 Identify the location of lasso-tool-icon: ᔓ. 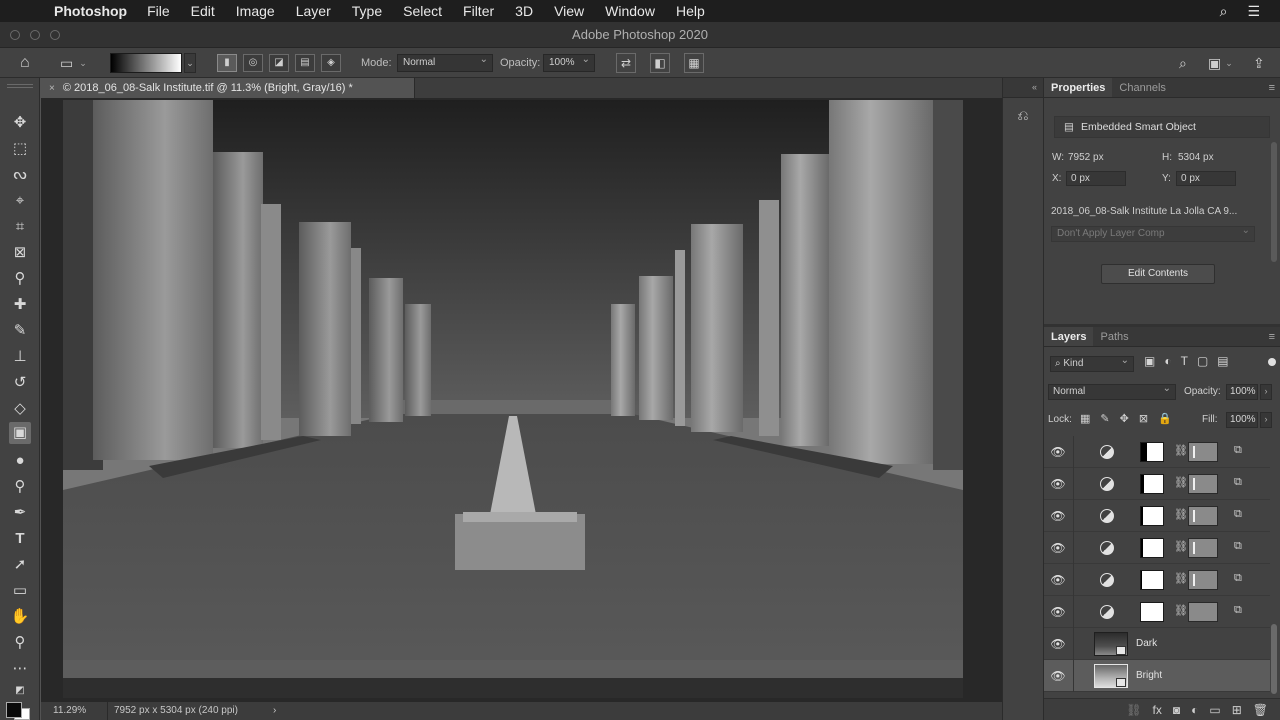
(20, 175).